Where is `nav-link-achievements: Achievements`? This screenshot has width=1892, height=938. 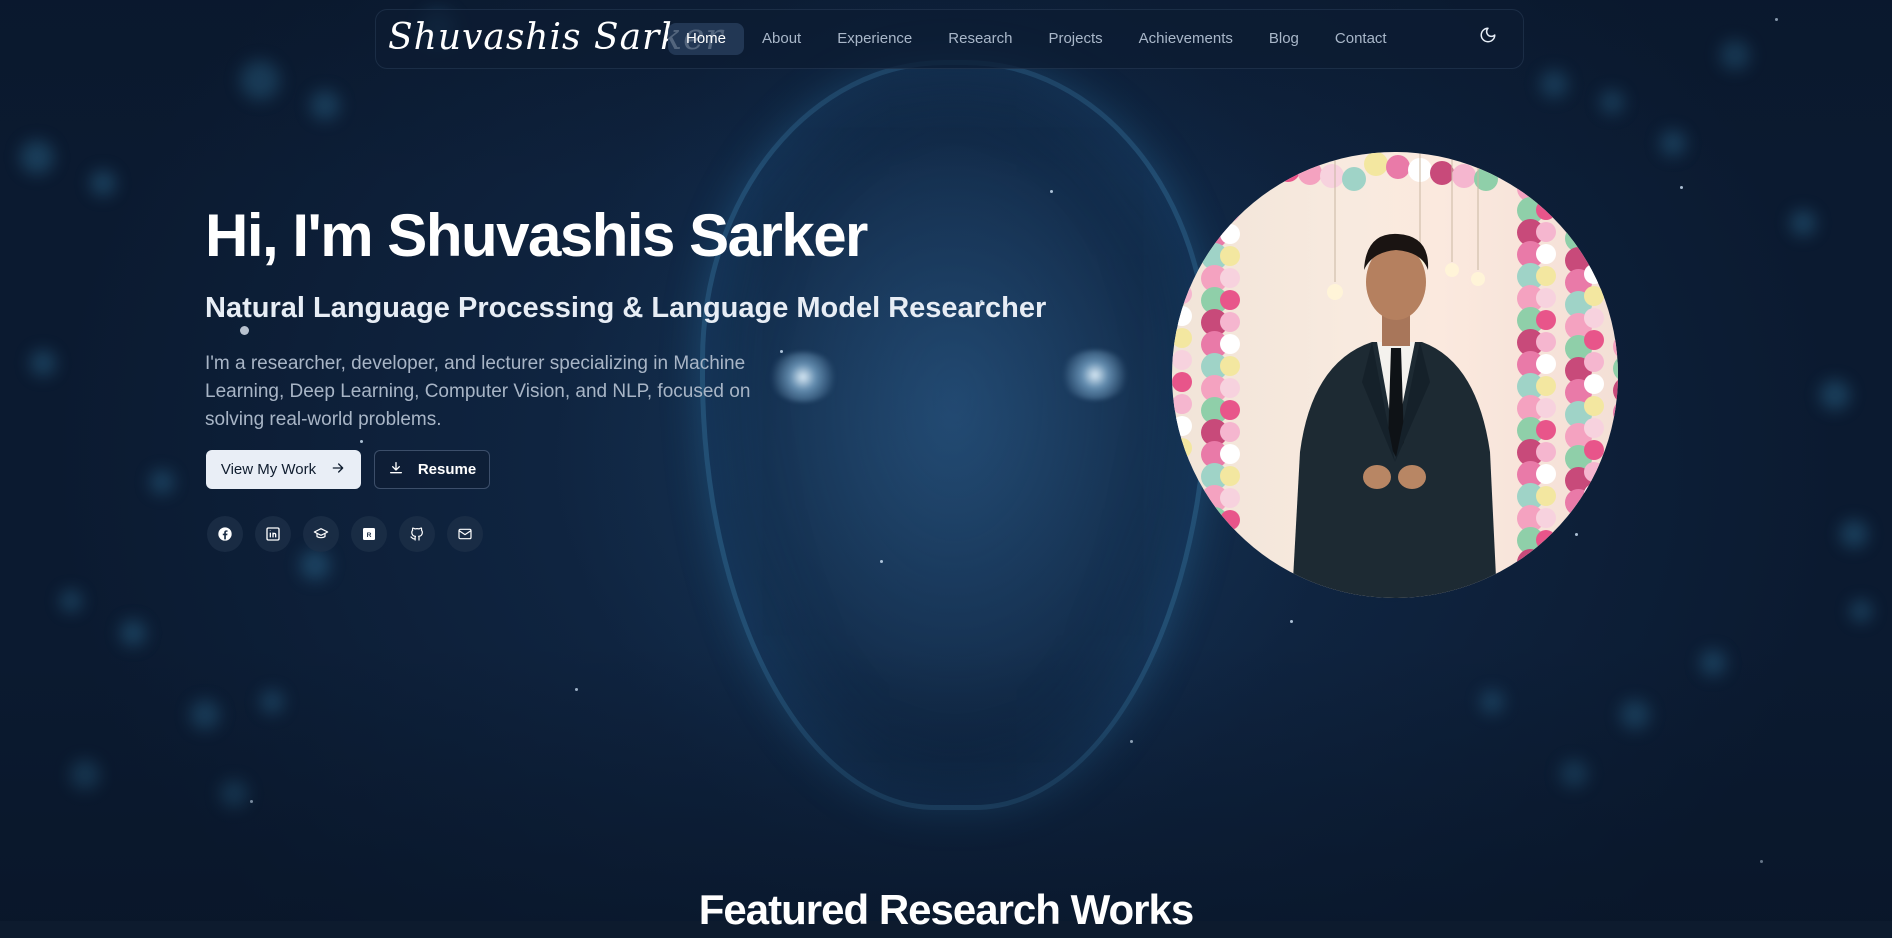
nav-link-achievements: Achievements is located at coordinates (1186, 39).